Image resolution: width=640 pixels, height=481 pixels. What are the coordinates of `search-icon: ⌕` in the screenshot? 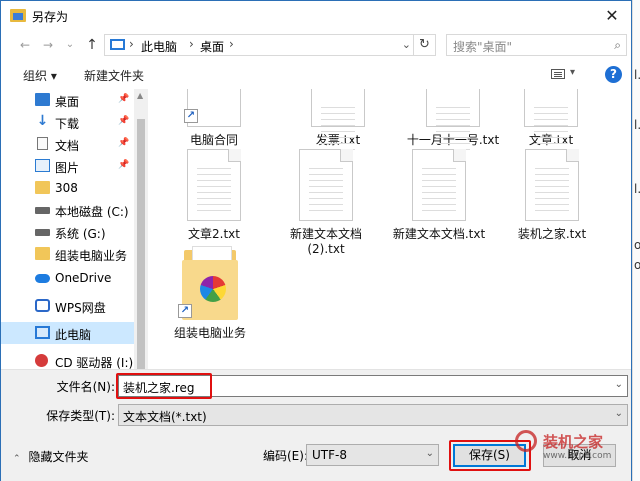 It's located at (617, 45).